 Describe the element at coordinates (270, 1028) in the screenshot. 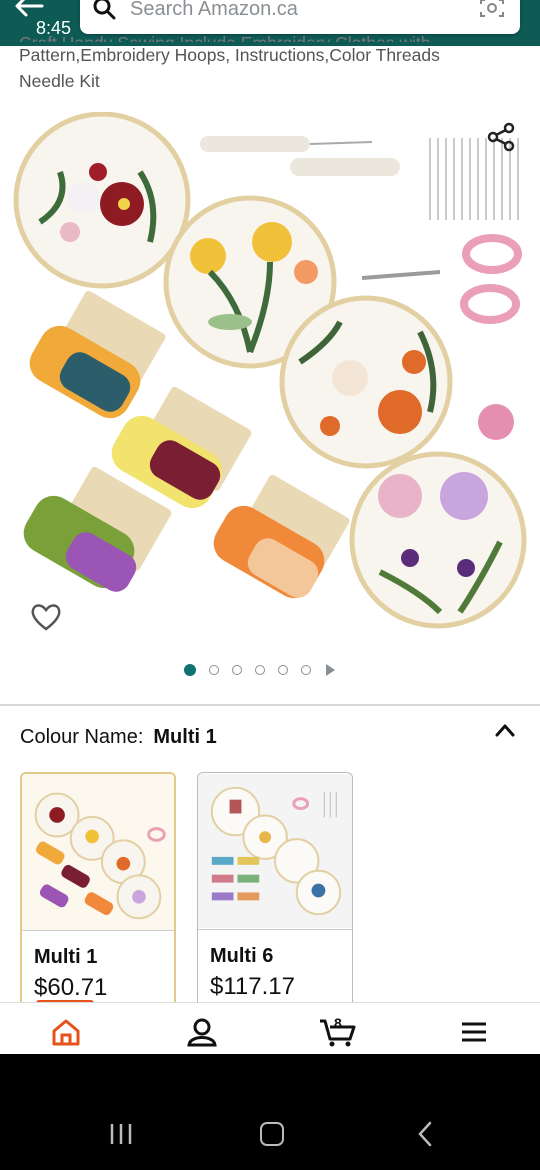

I see `bottom-navigation: 8` at that location.